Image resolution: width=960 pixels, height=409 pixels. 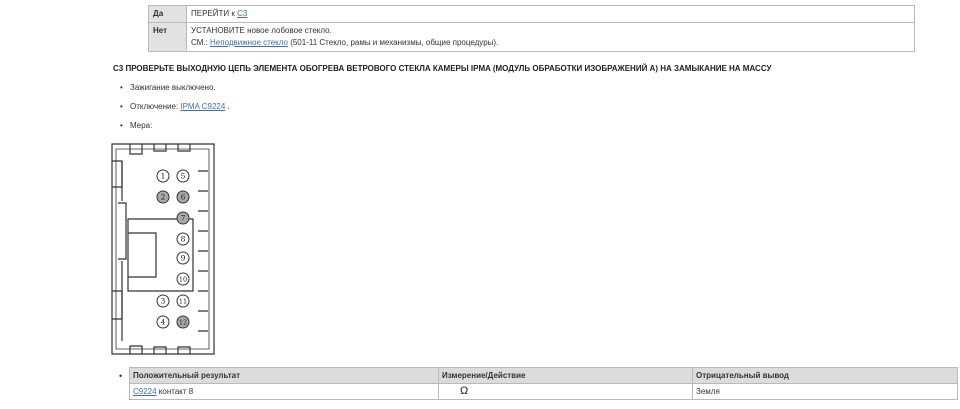 I want to click on bullet-measure: Мера:, so click(x=175, y=129).